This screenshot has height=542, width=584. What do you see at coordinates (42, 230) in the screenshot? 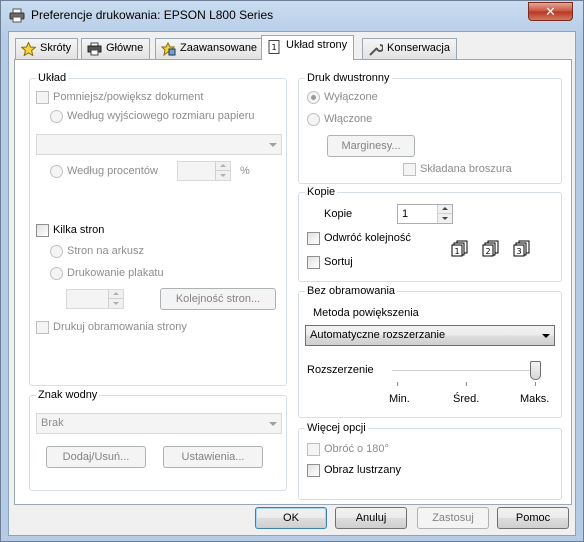
I see `multi-pages-checkbox` at bounding box center [42, 230].